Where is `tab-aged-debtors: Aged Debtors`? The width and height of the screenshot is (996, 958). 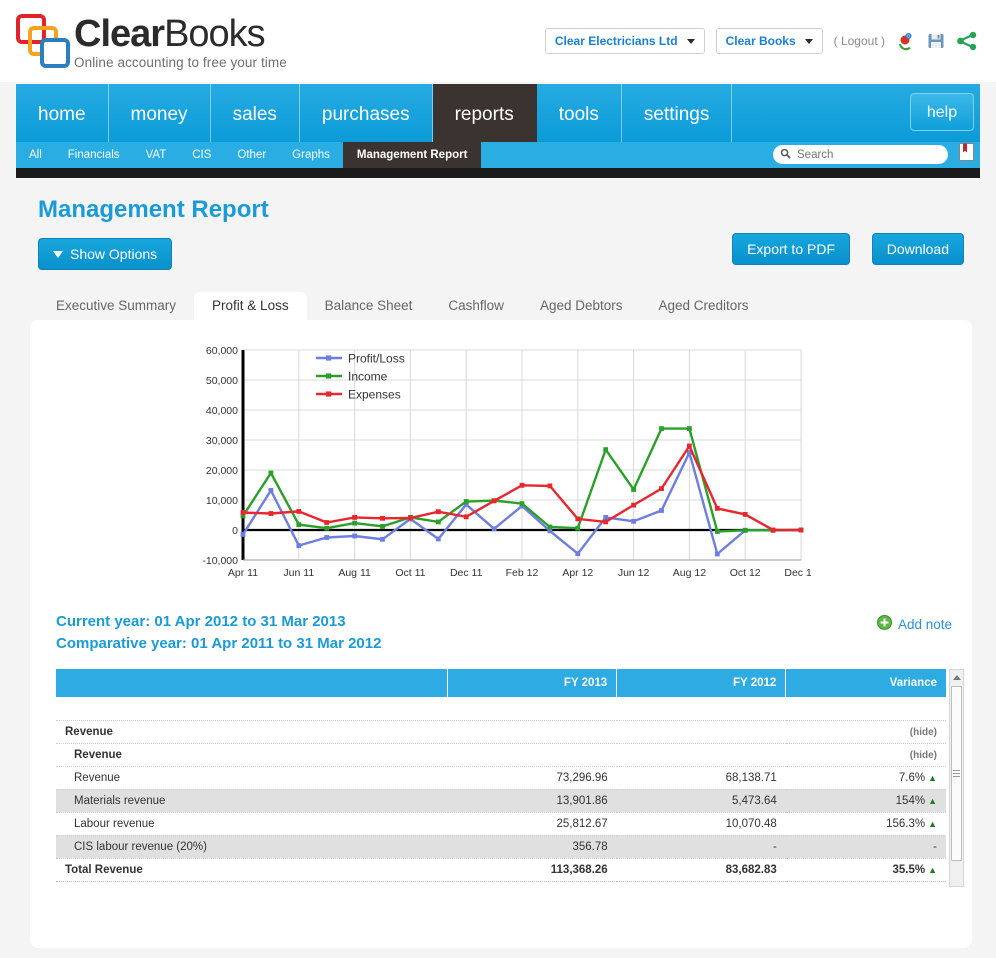
tab-aged-debtors: Aged Debtors is located at coordinates (581, 306).